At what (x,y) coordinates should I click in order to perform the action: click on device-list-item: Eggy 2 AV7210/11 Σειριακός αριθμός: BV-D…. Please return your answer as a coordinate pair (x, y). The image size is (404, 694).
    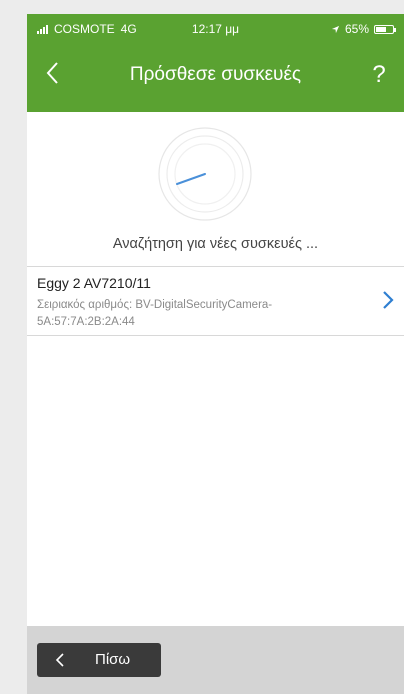
    Looking at the image, I should click on (215, 301).